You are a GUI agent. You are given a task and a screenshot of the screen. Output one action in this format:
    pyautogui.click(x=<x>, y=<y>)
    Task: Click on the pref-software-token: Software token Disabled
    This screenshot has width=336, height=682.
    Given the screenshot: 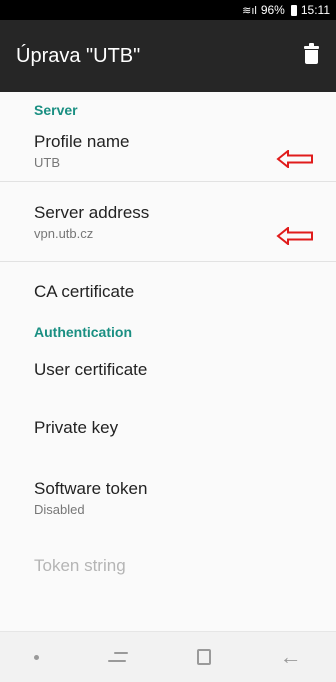 What is the action you would take?
    pyautogui.click(x=168, y=498)
    